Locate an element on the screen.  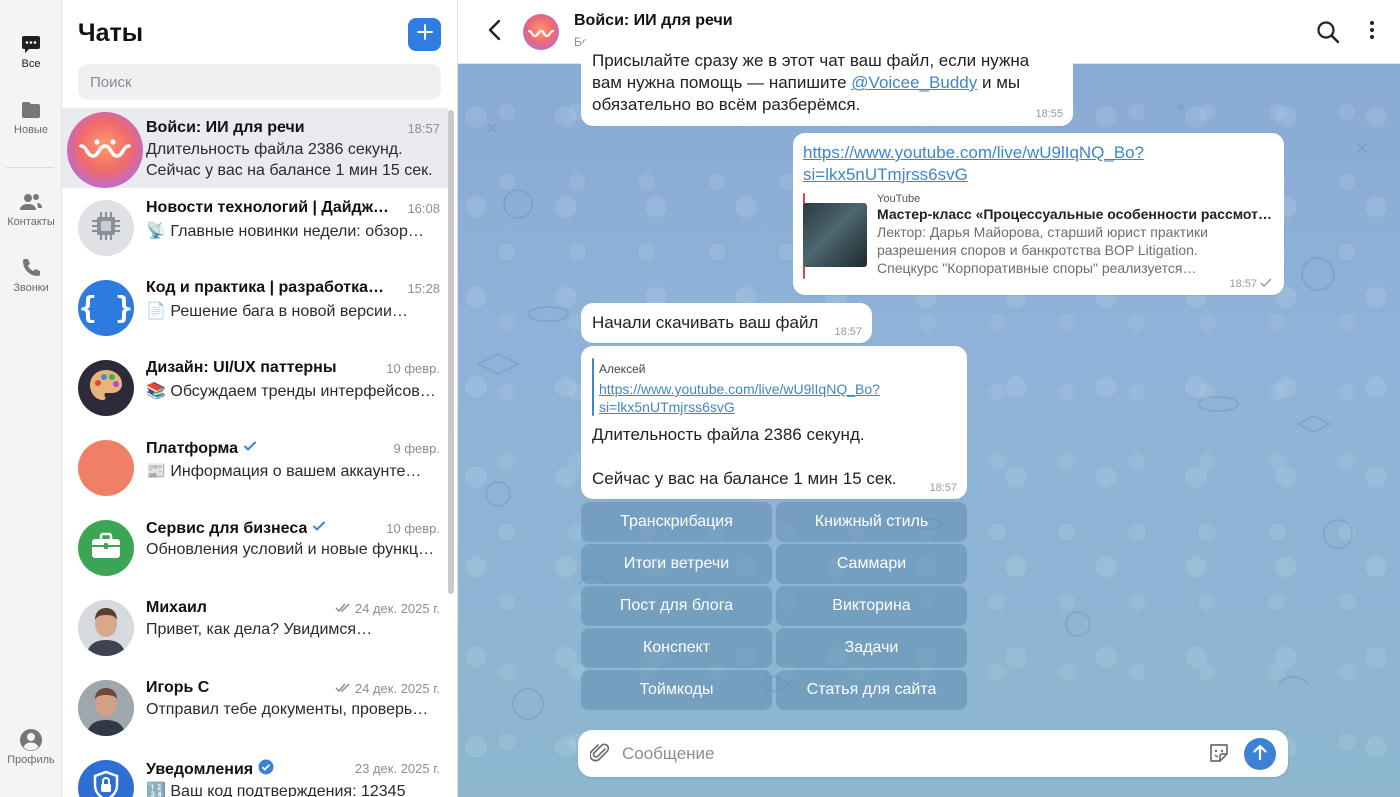
keyboard-button-notes: Конспект is located at coordinates (676, 648).